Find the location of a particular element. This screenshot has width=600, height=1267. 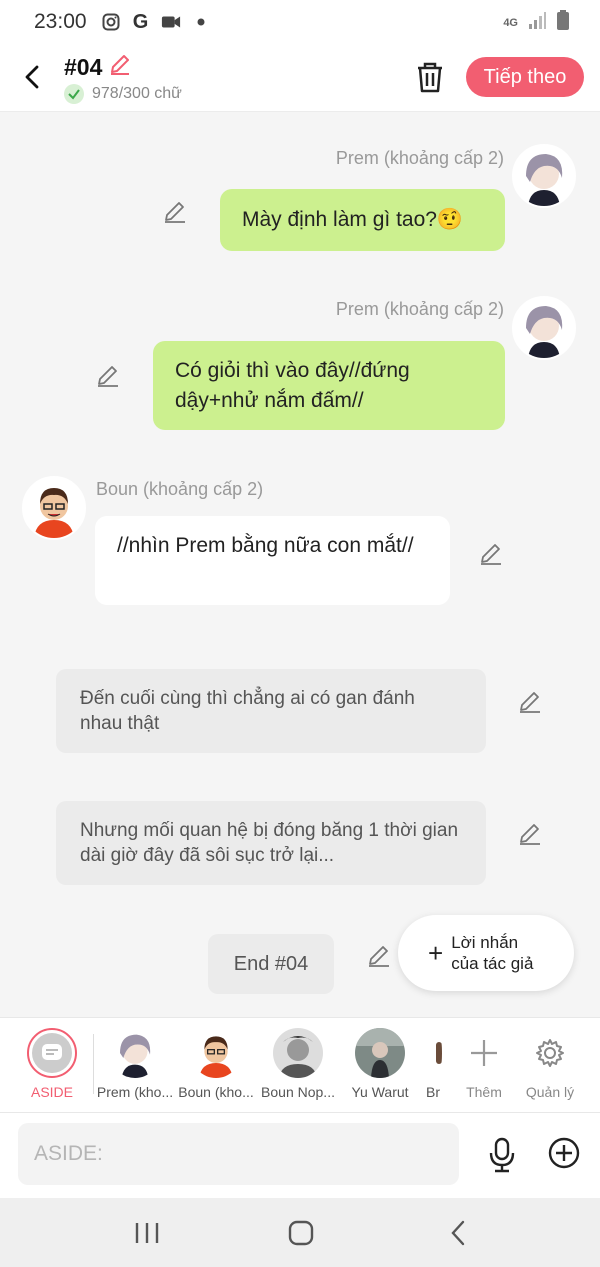

status-time: 23:00 is located at coordinates (60, 21).